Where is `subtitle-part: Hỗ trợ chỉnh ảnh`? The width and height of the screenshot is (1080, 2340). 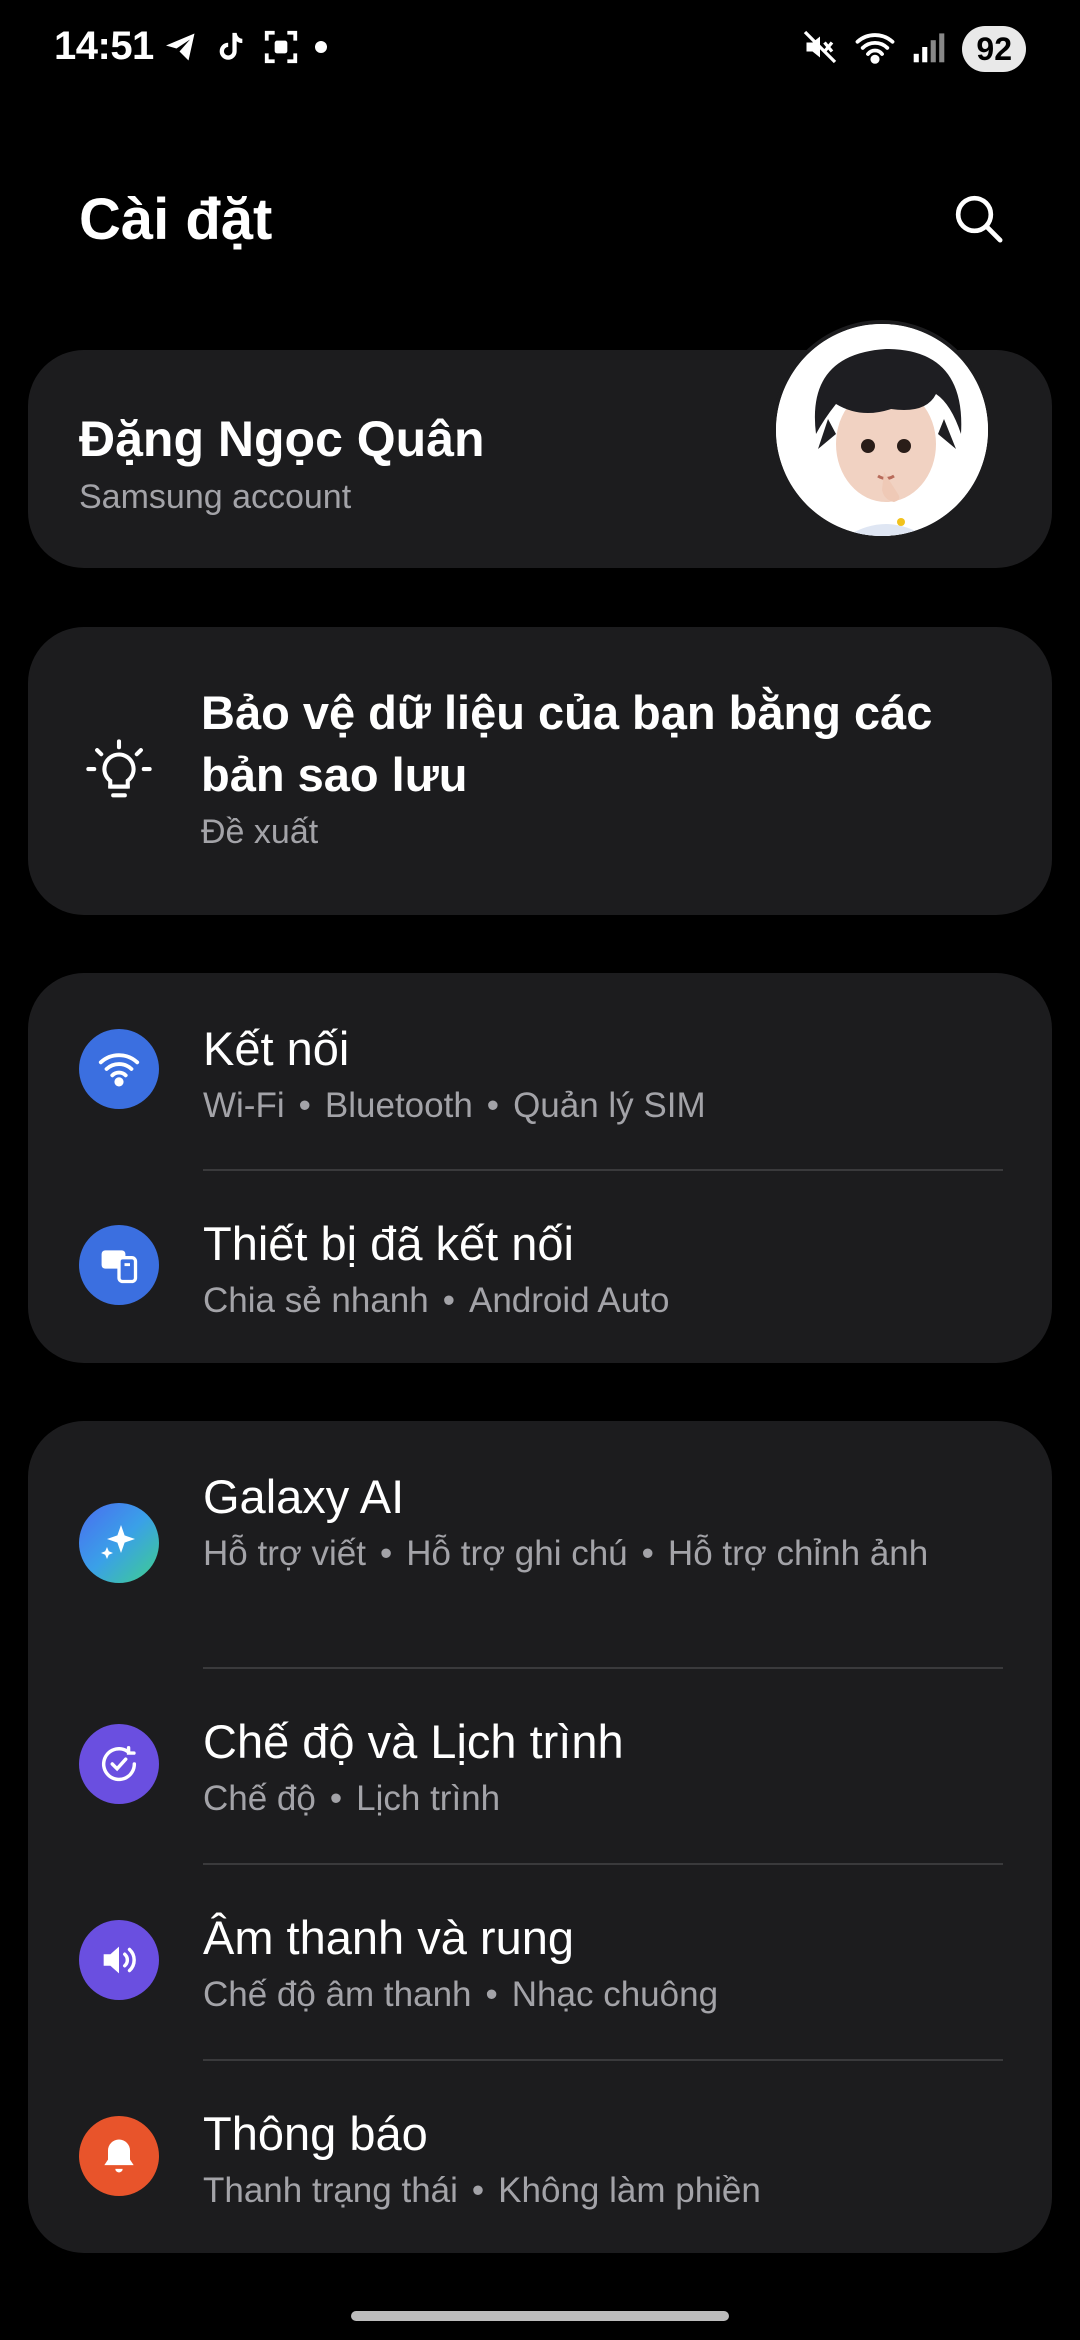
subtitle-part: Hỗ trợ chỉnh ảnh is located at coordinates (798, 1553).